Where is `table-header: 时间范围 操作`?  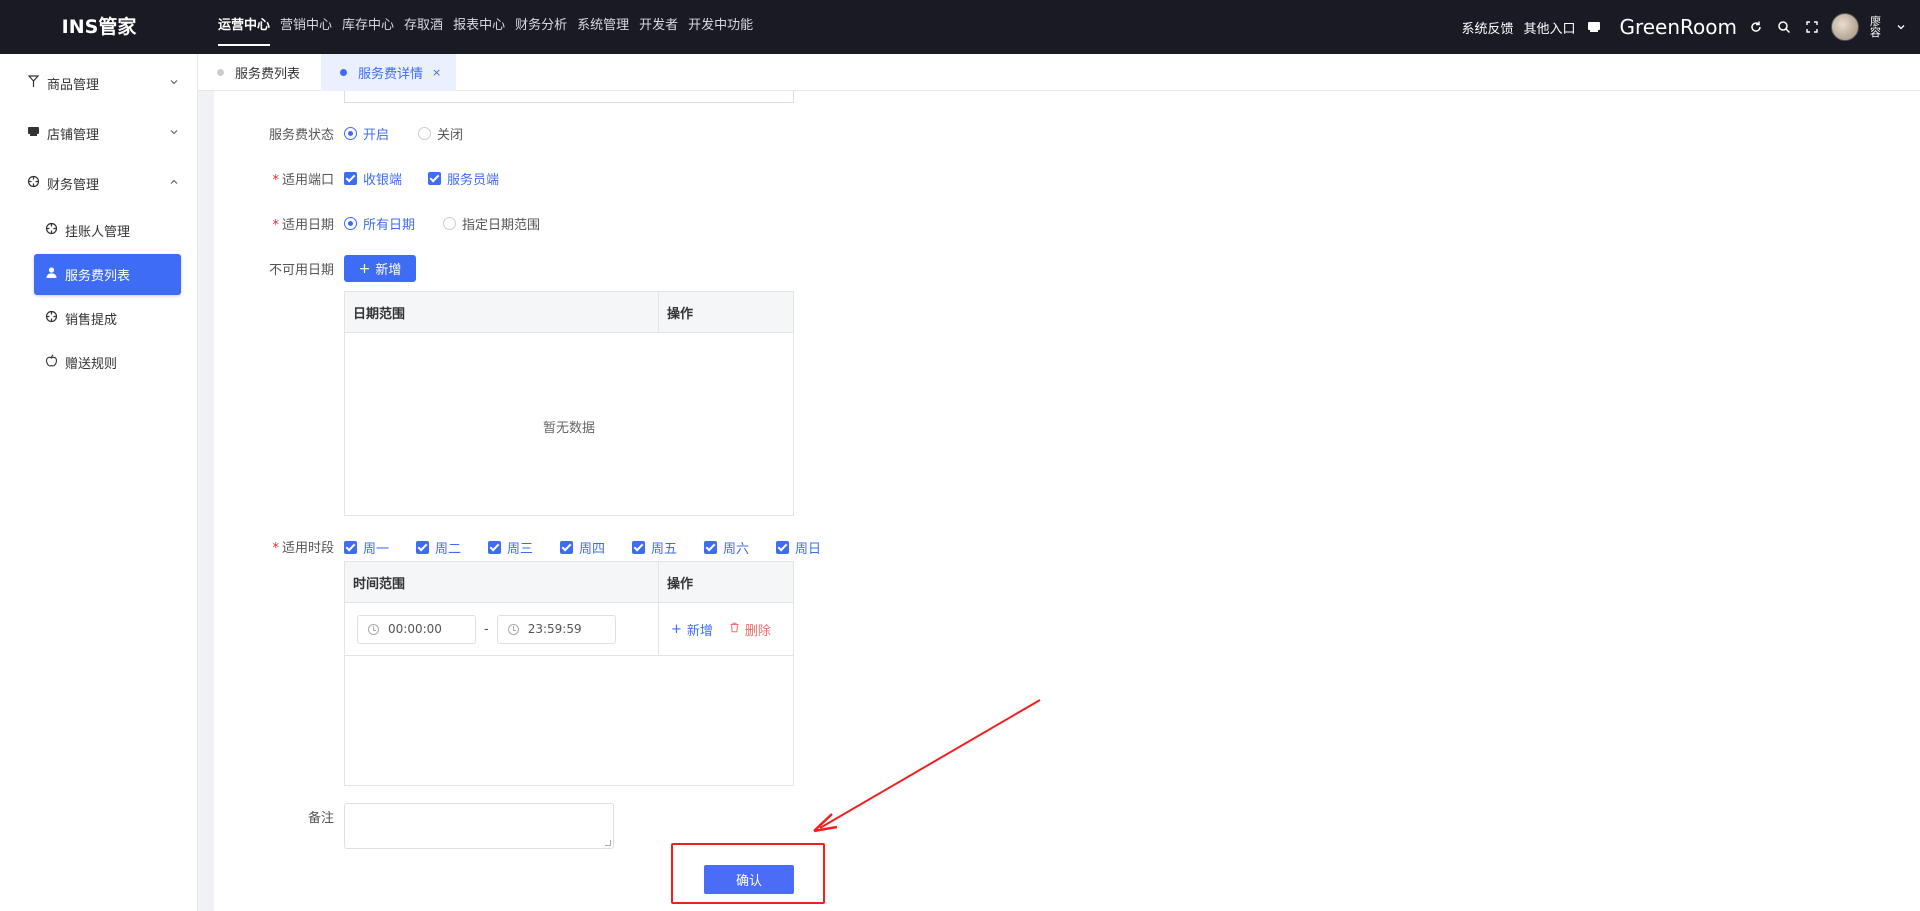
table-header: 时间范围 操作 is located at coordinates (569, 582).